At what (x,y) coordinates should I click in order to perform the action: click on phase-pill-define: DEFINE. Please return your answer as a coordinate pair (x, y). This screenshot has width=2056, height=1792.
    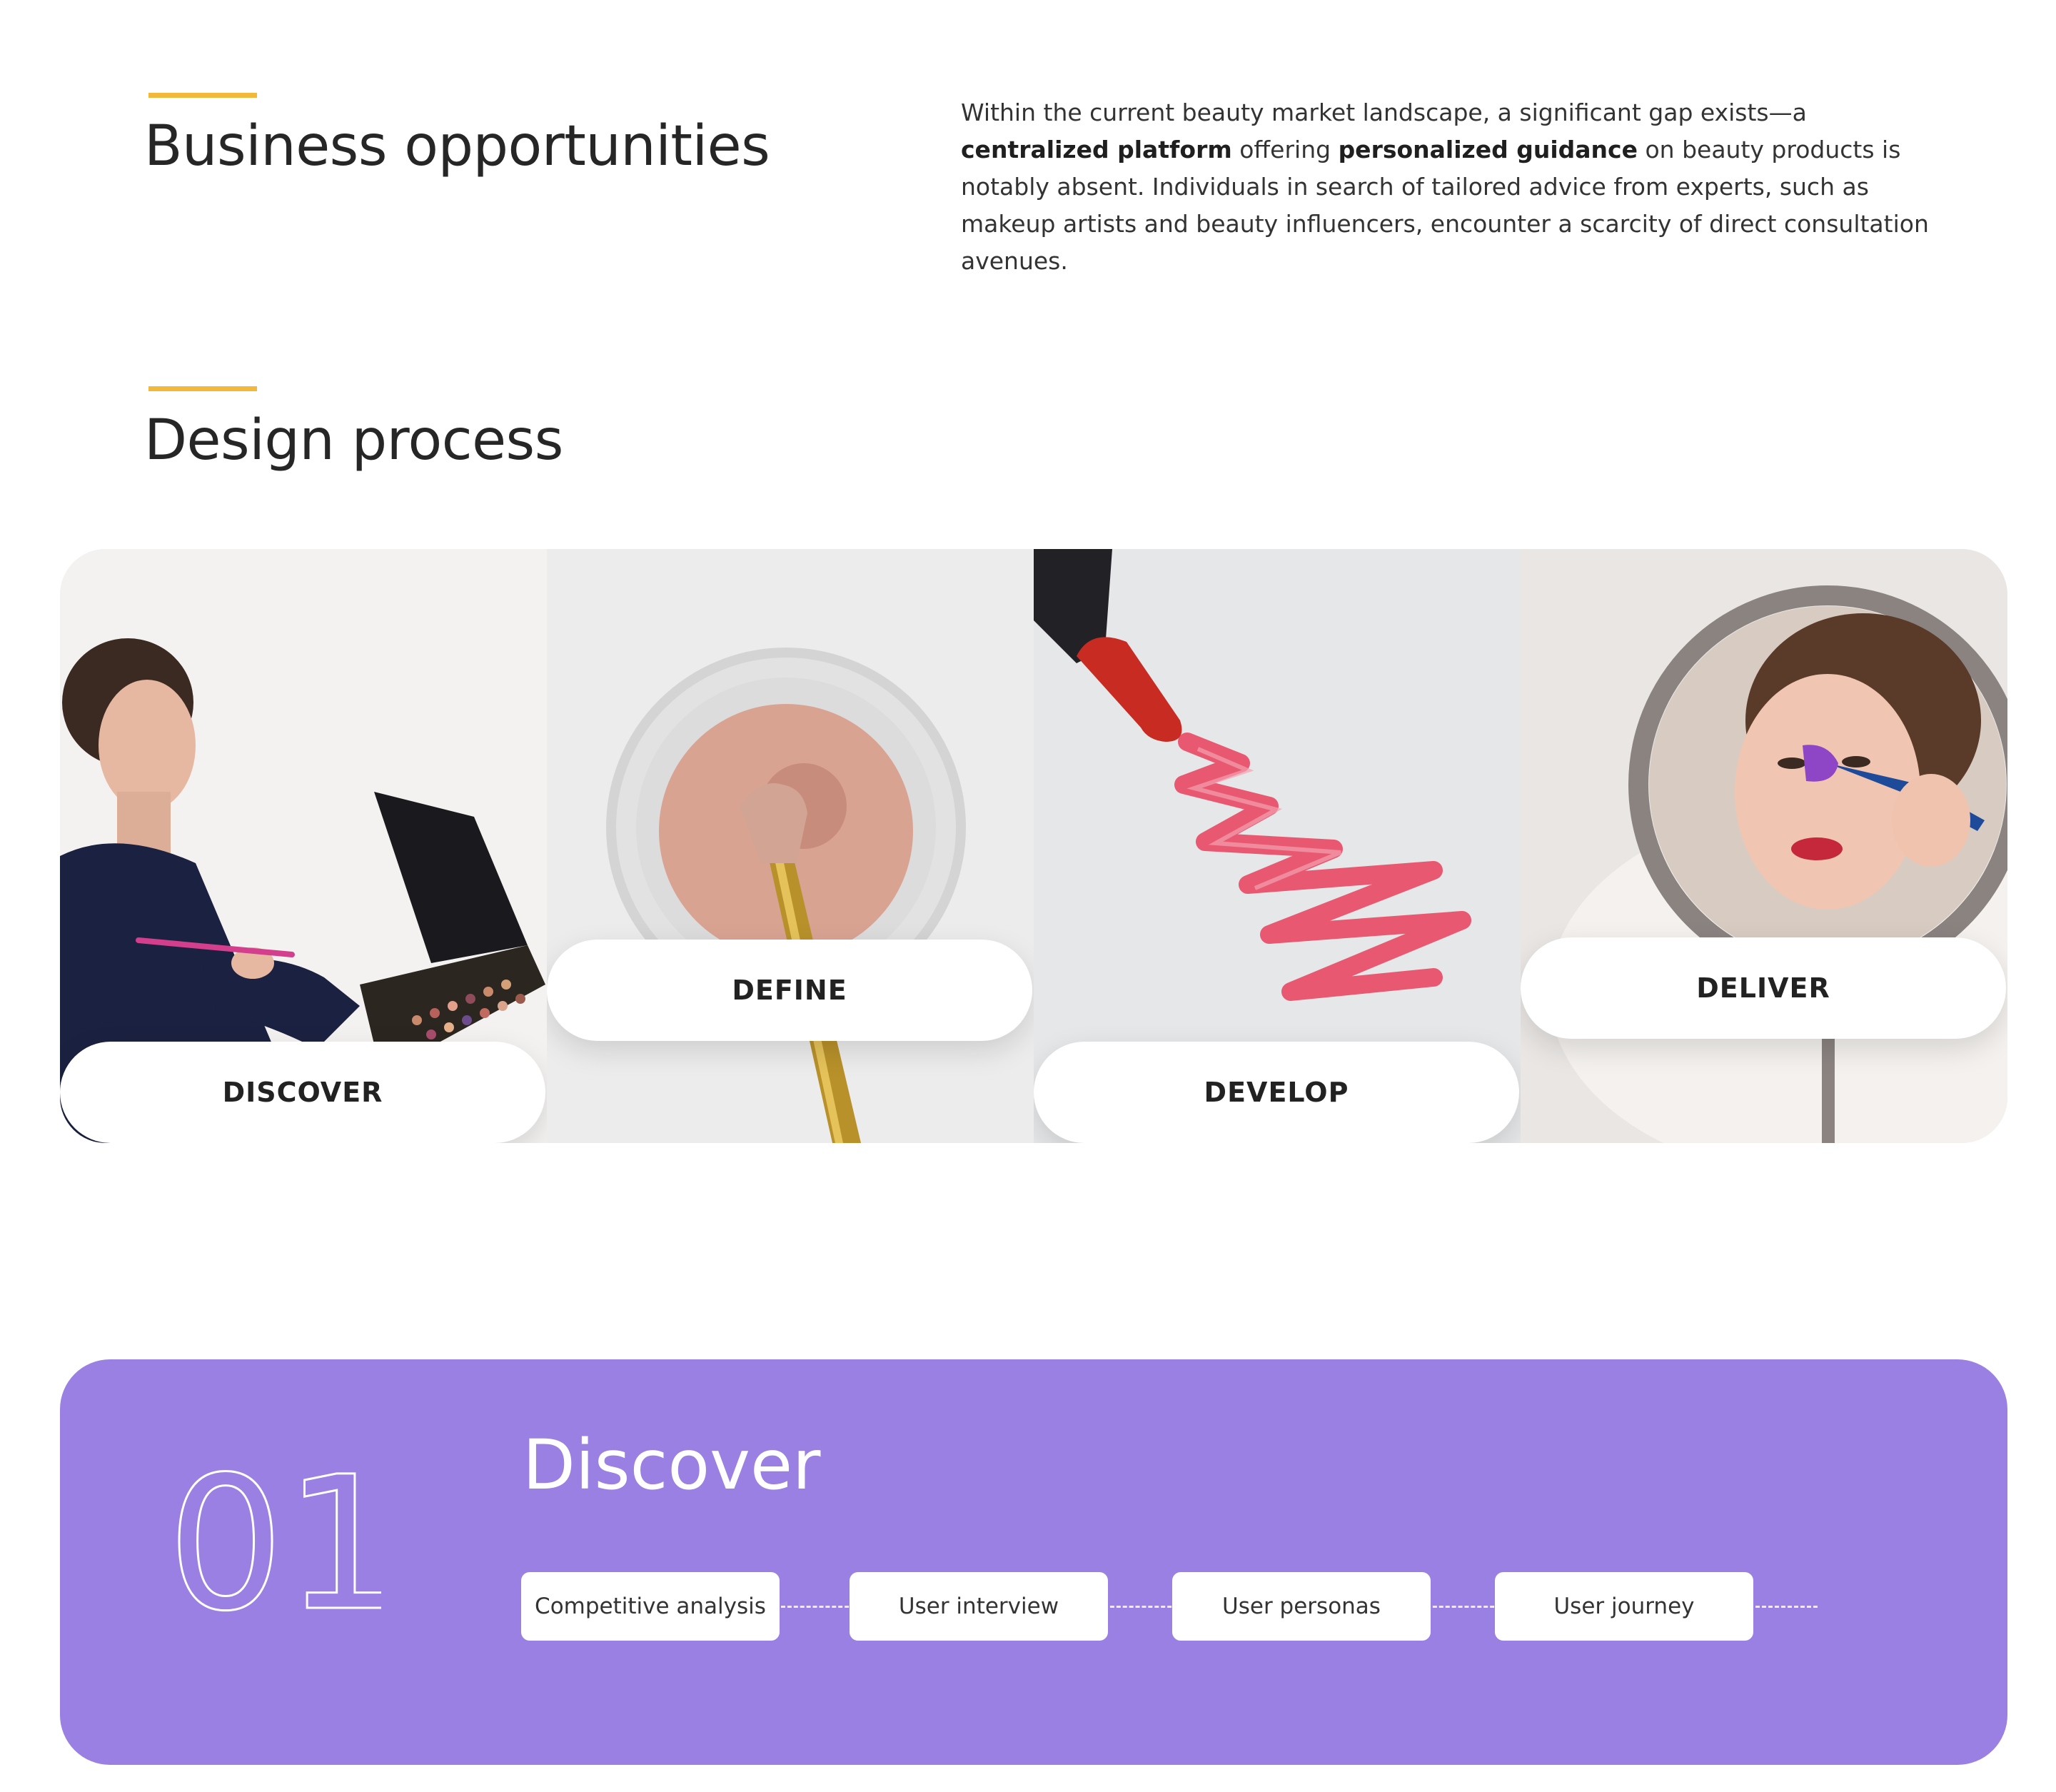
    Looking at the image, I should click on (789, 991).